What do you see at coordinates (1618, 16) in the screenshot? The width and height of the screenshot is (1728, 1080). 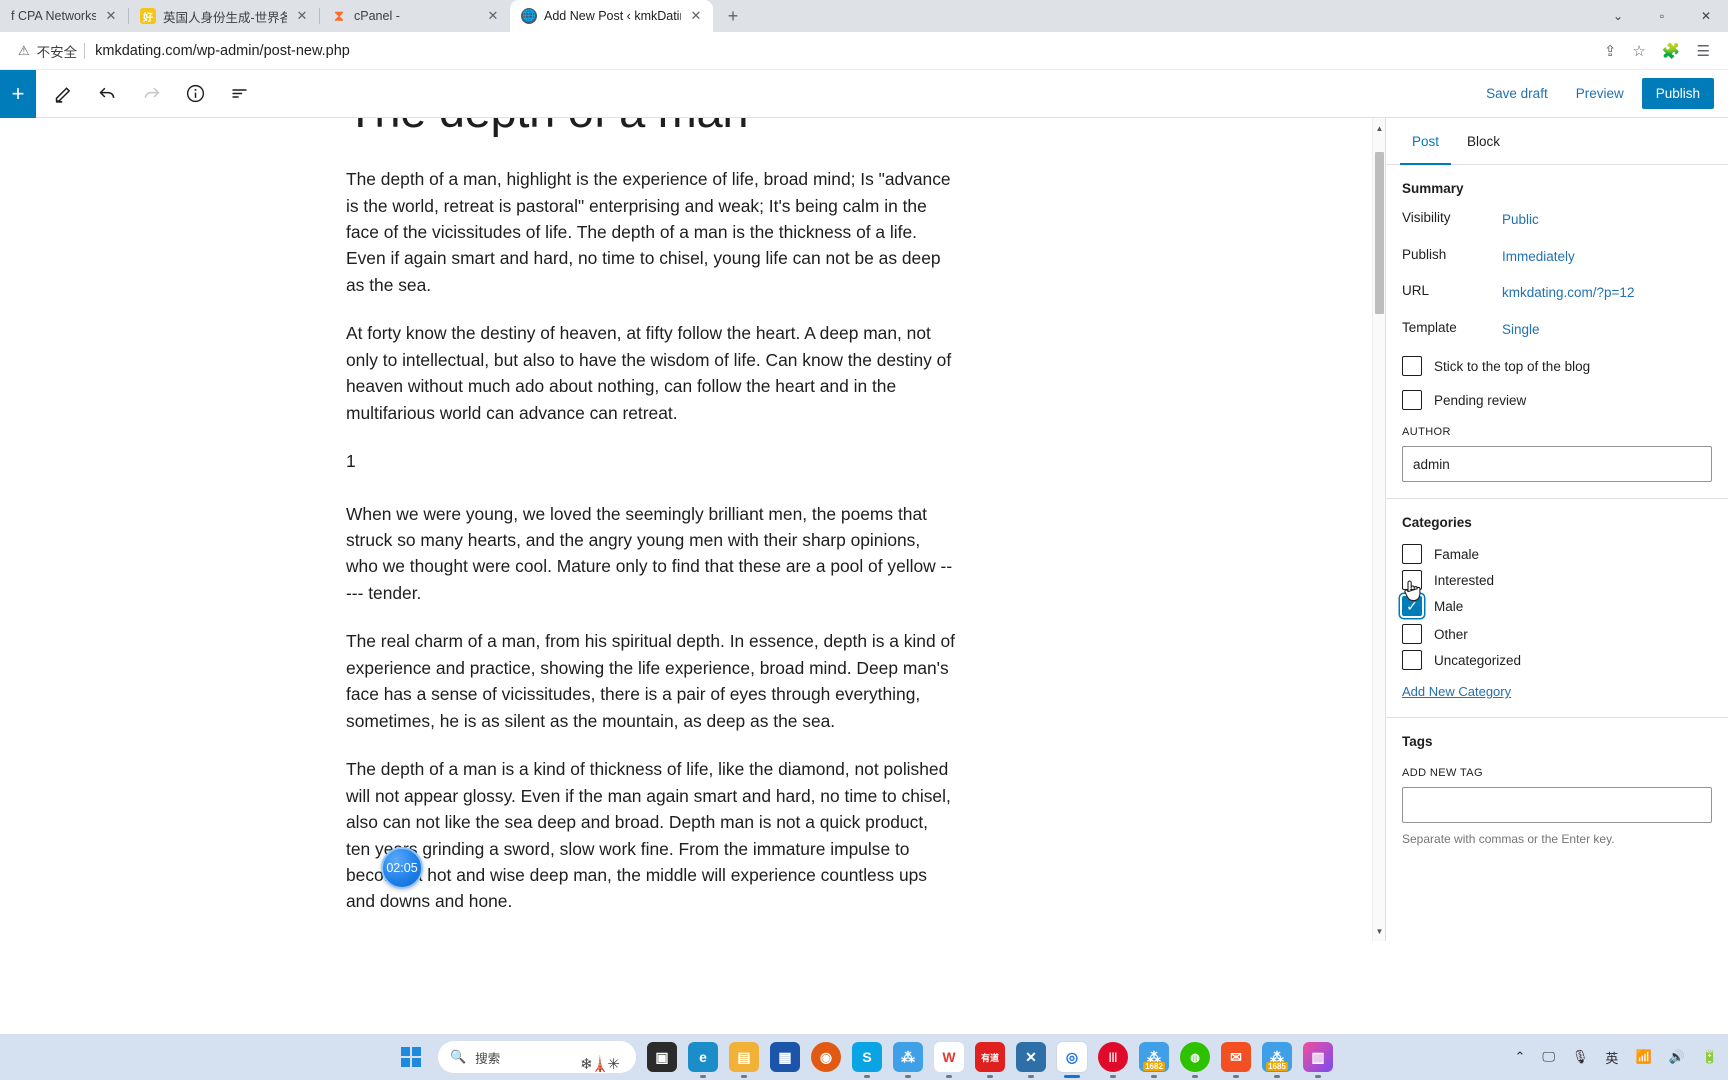 I see `minimize-icon: ⌄` at bounding box center [1618, 16].